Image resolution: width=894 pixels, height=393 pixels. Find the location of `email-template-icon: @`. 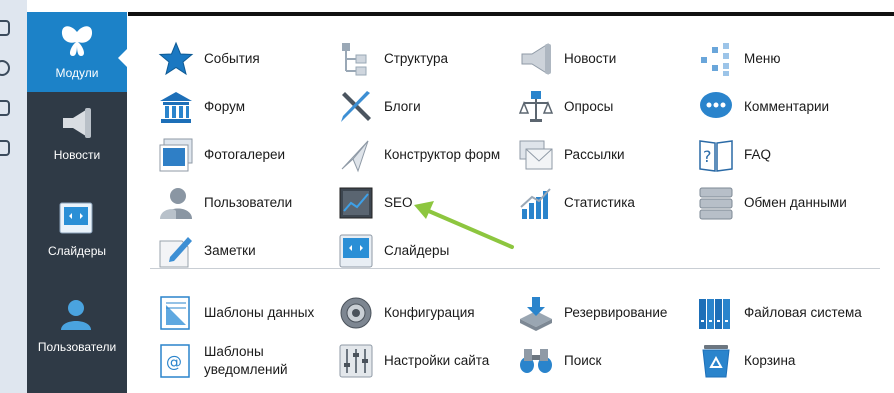

email-template-icon: @ is located at coordinates (175, 361).